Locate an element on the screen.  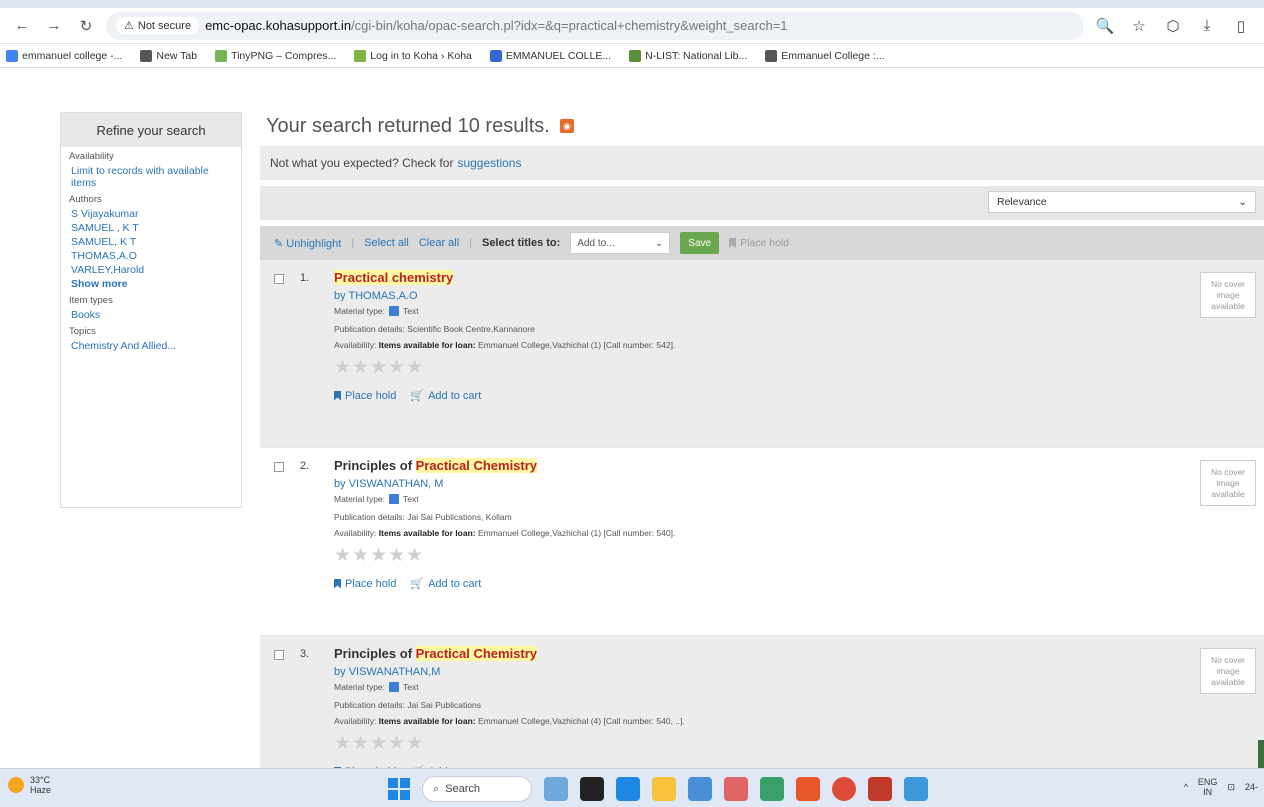
taskbar-search: ⌕ Search is located at coordinates (477, 789).